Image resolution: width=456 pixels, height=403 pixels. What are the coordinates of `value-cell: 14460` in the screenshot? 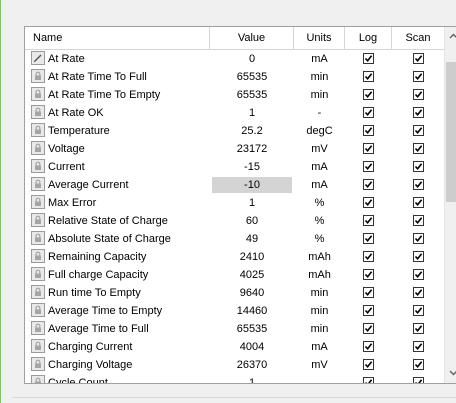 It's located at (252, 311).